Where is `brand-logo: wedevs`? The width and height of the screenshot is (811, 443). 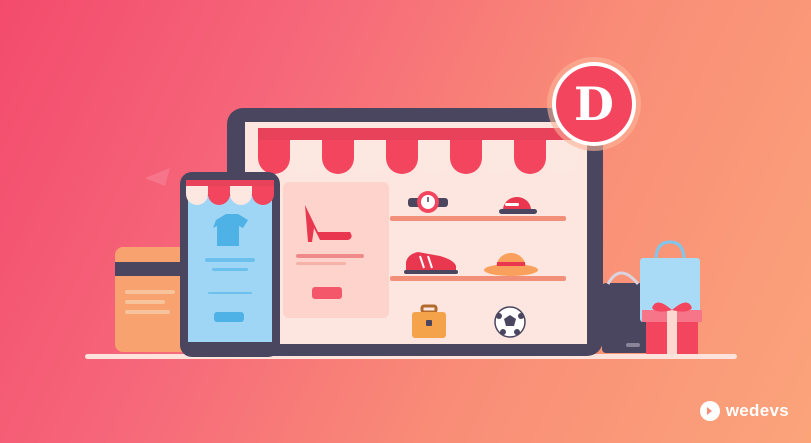 brand-logo: wedevs is located at coordinates (744, 411).